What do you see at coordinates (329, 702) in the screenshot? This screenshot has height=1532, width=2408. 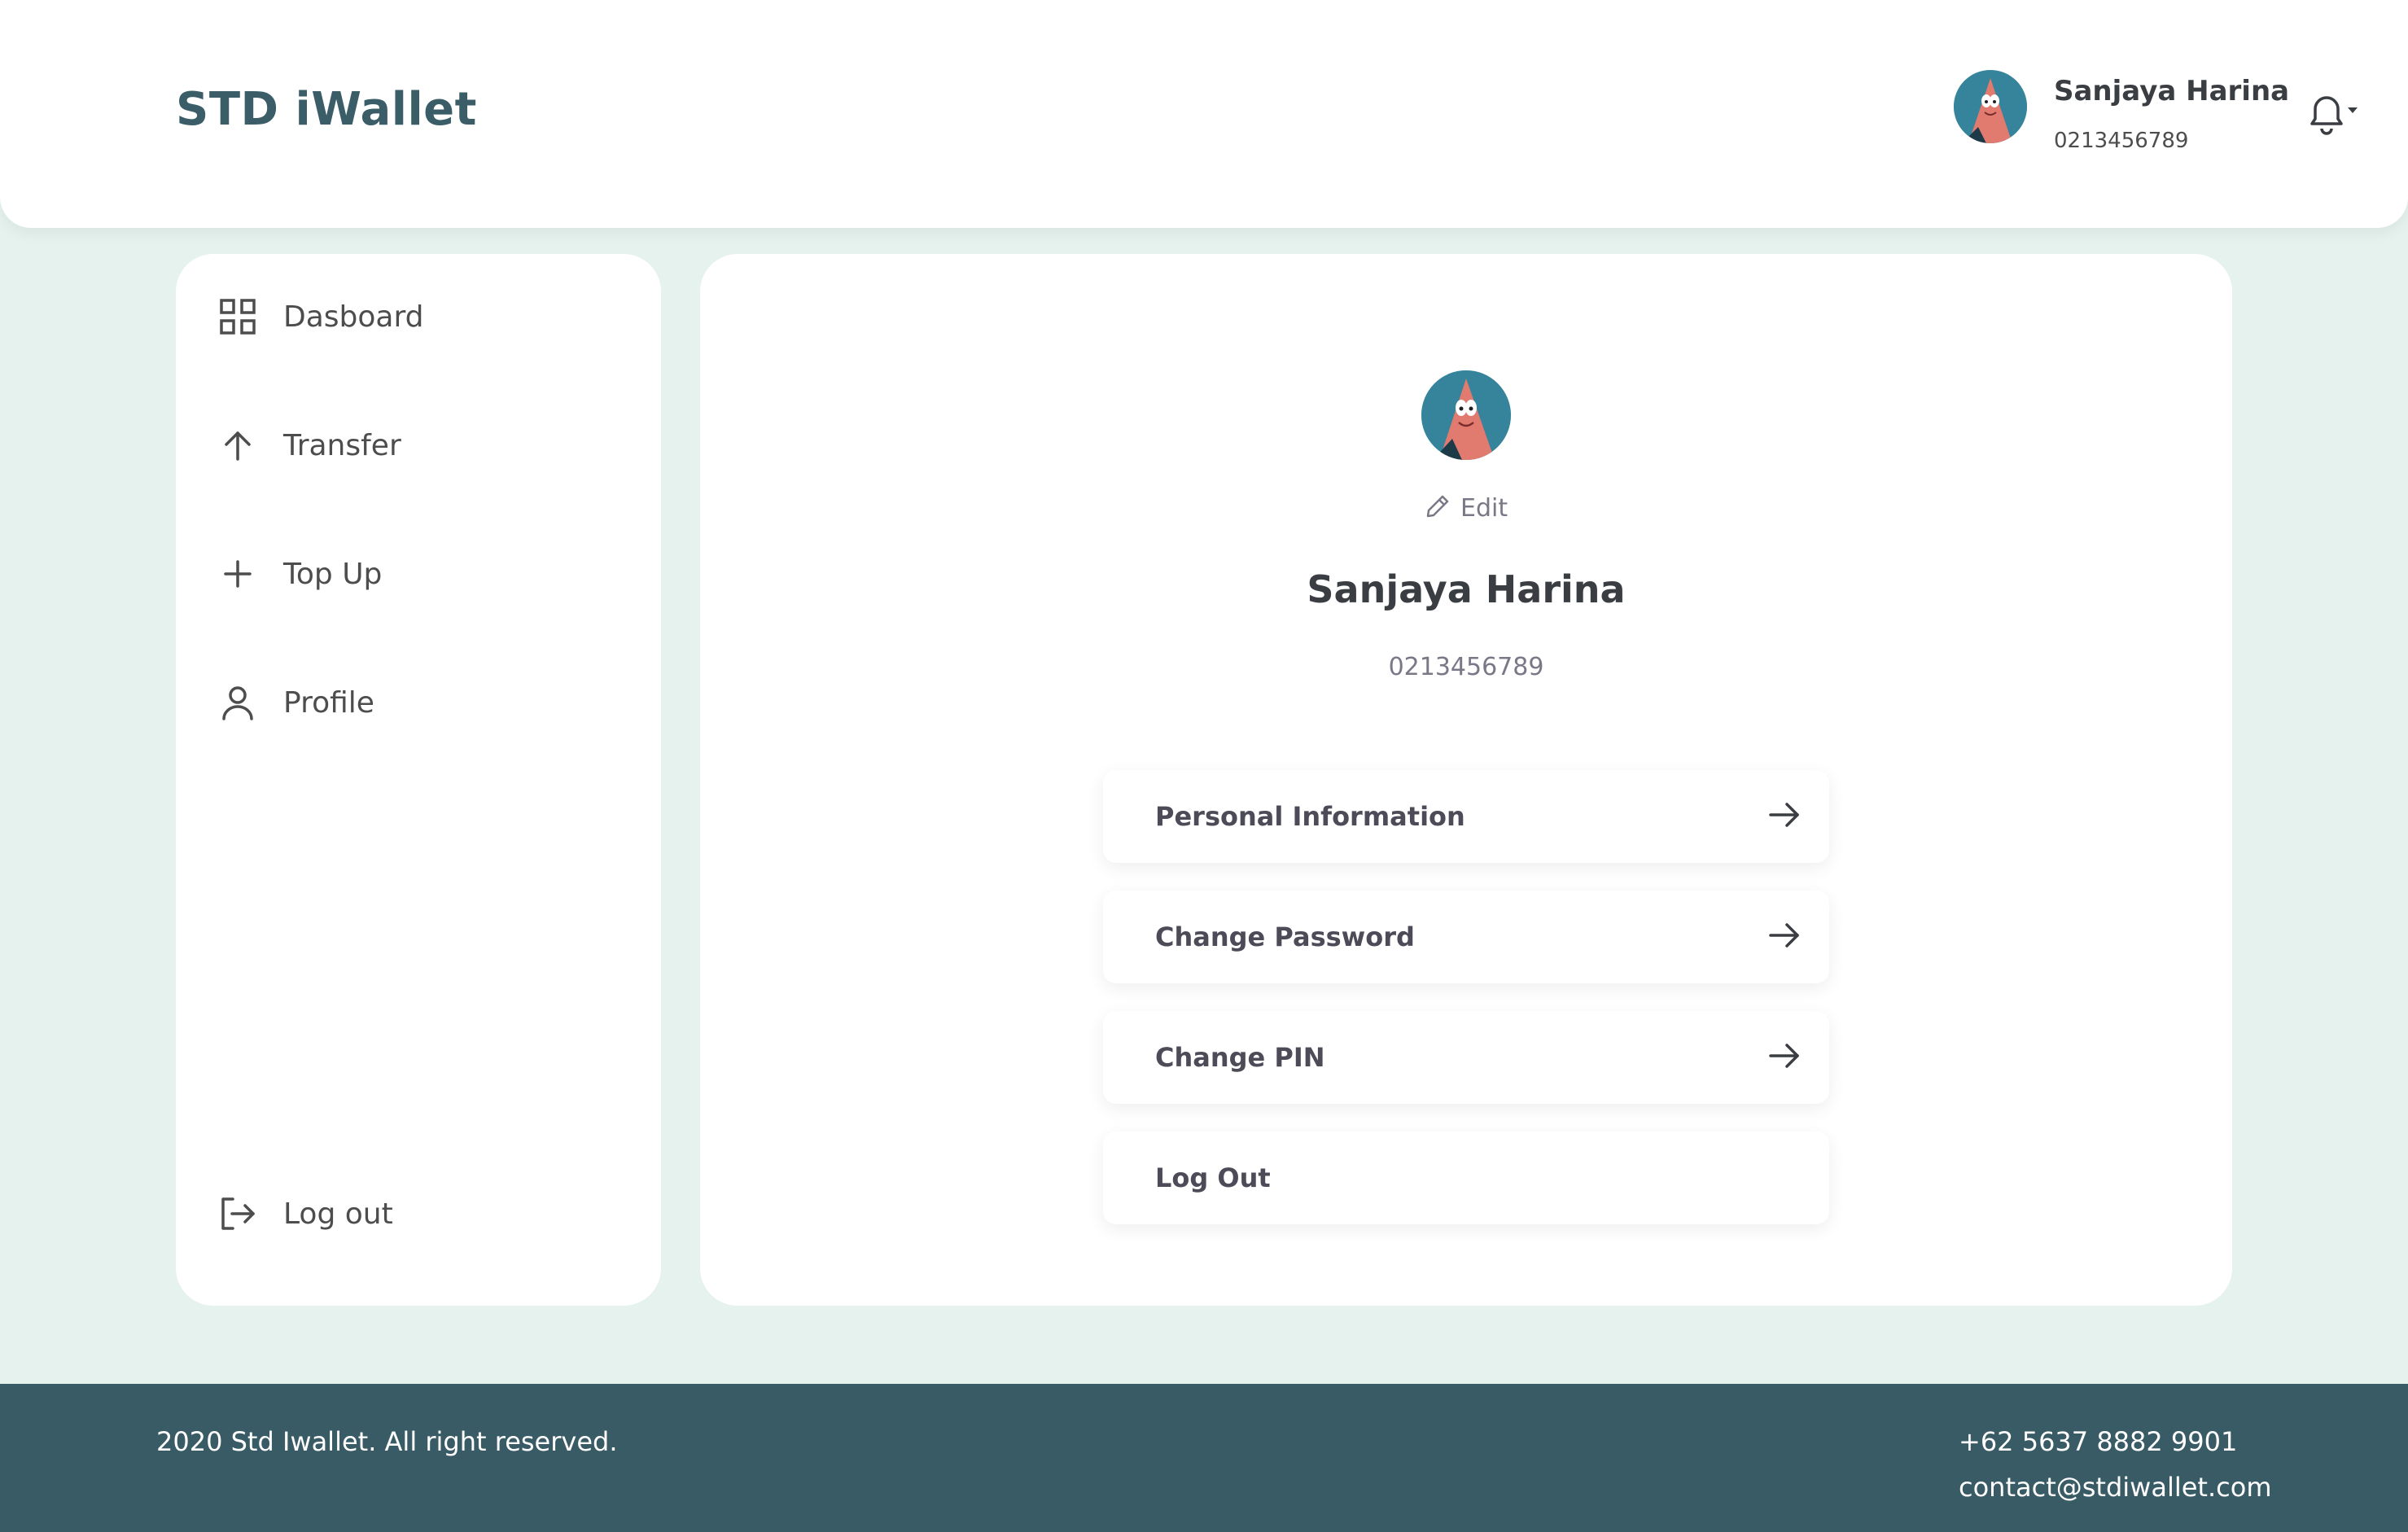 I see `sidebar-item-label: Profile` at bounding box center [329, 702].